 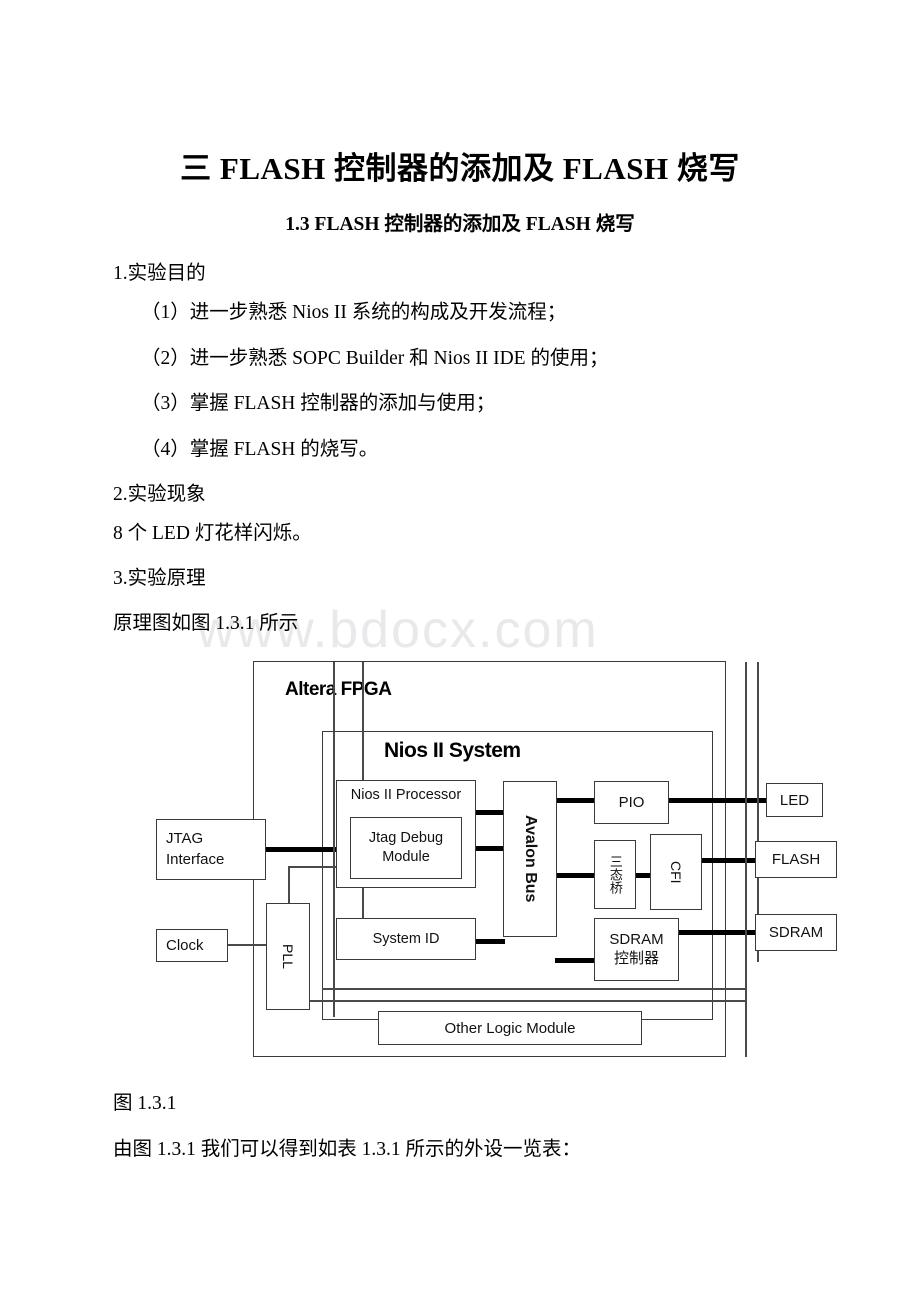 I want to click on jtag-debug-module-block: Jtag Debug Module, so click(x=406, y=848).